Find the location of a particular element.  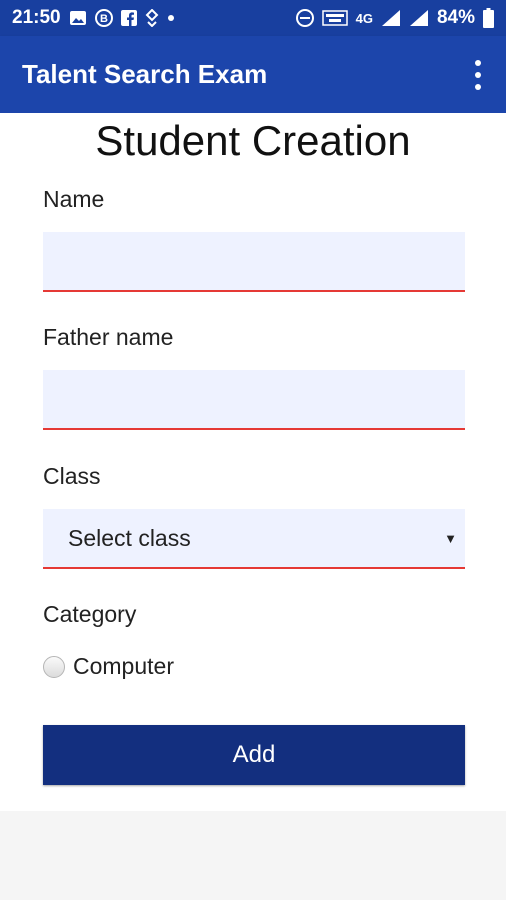

status-left: 21:50 B is located at coordinates (93, 18).